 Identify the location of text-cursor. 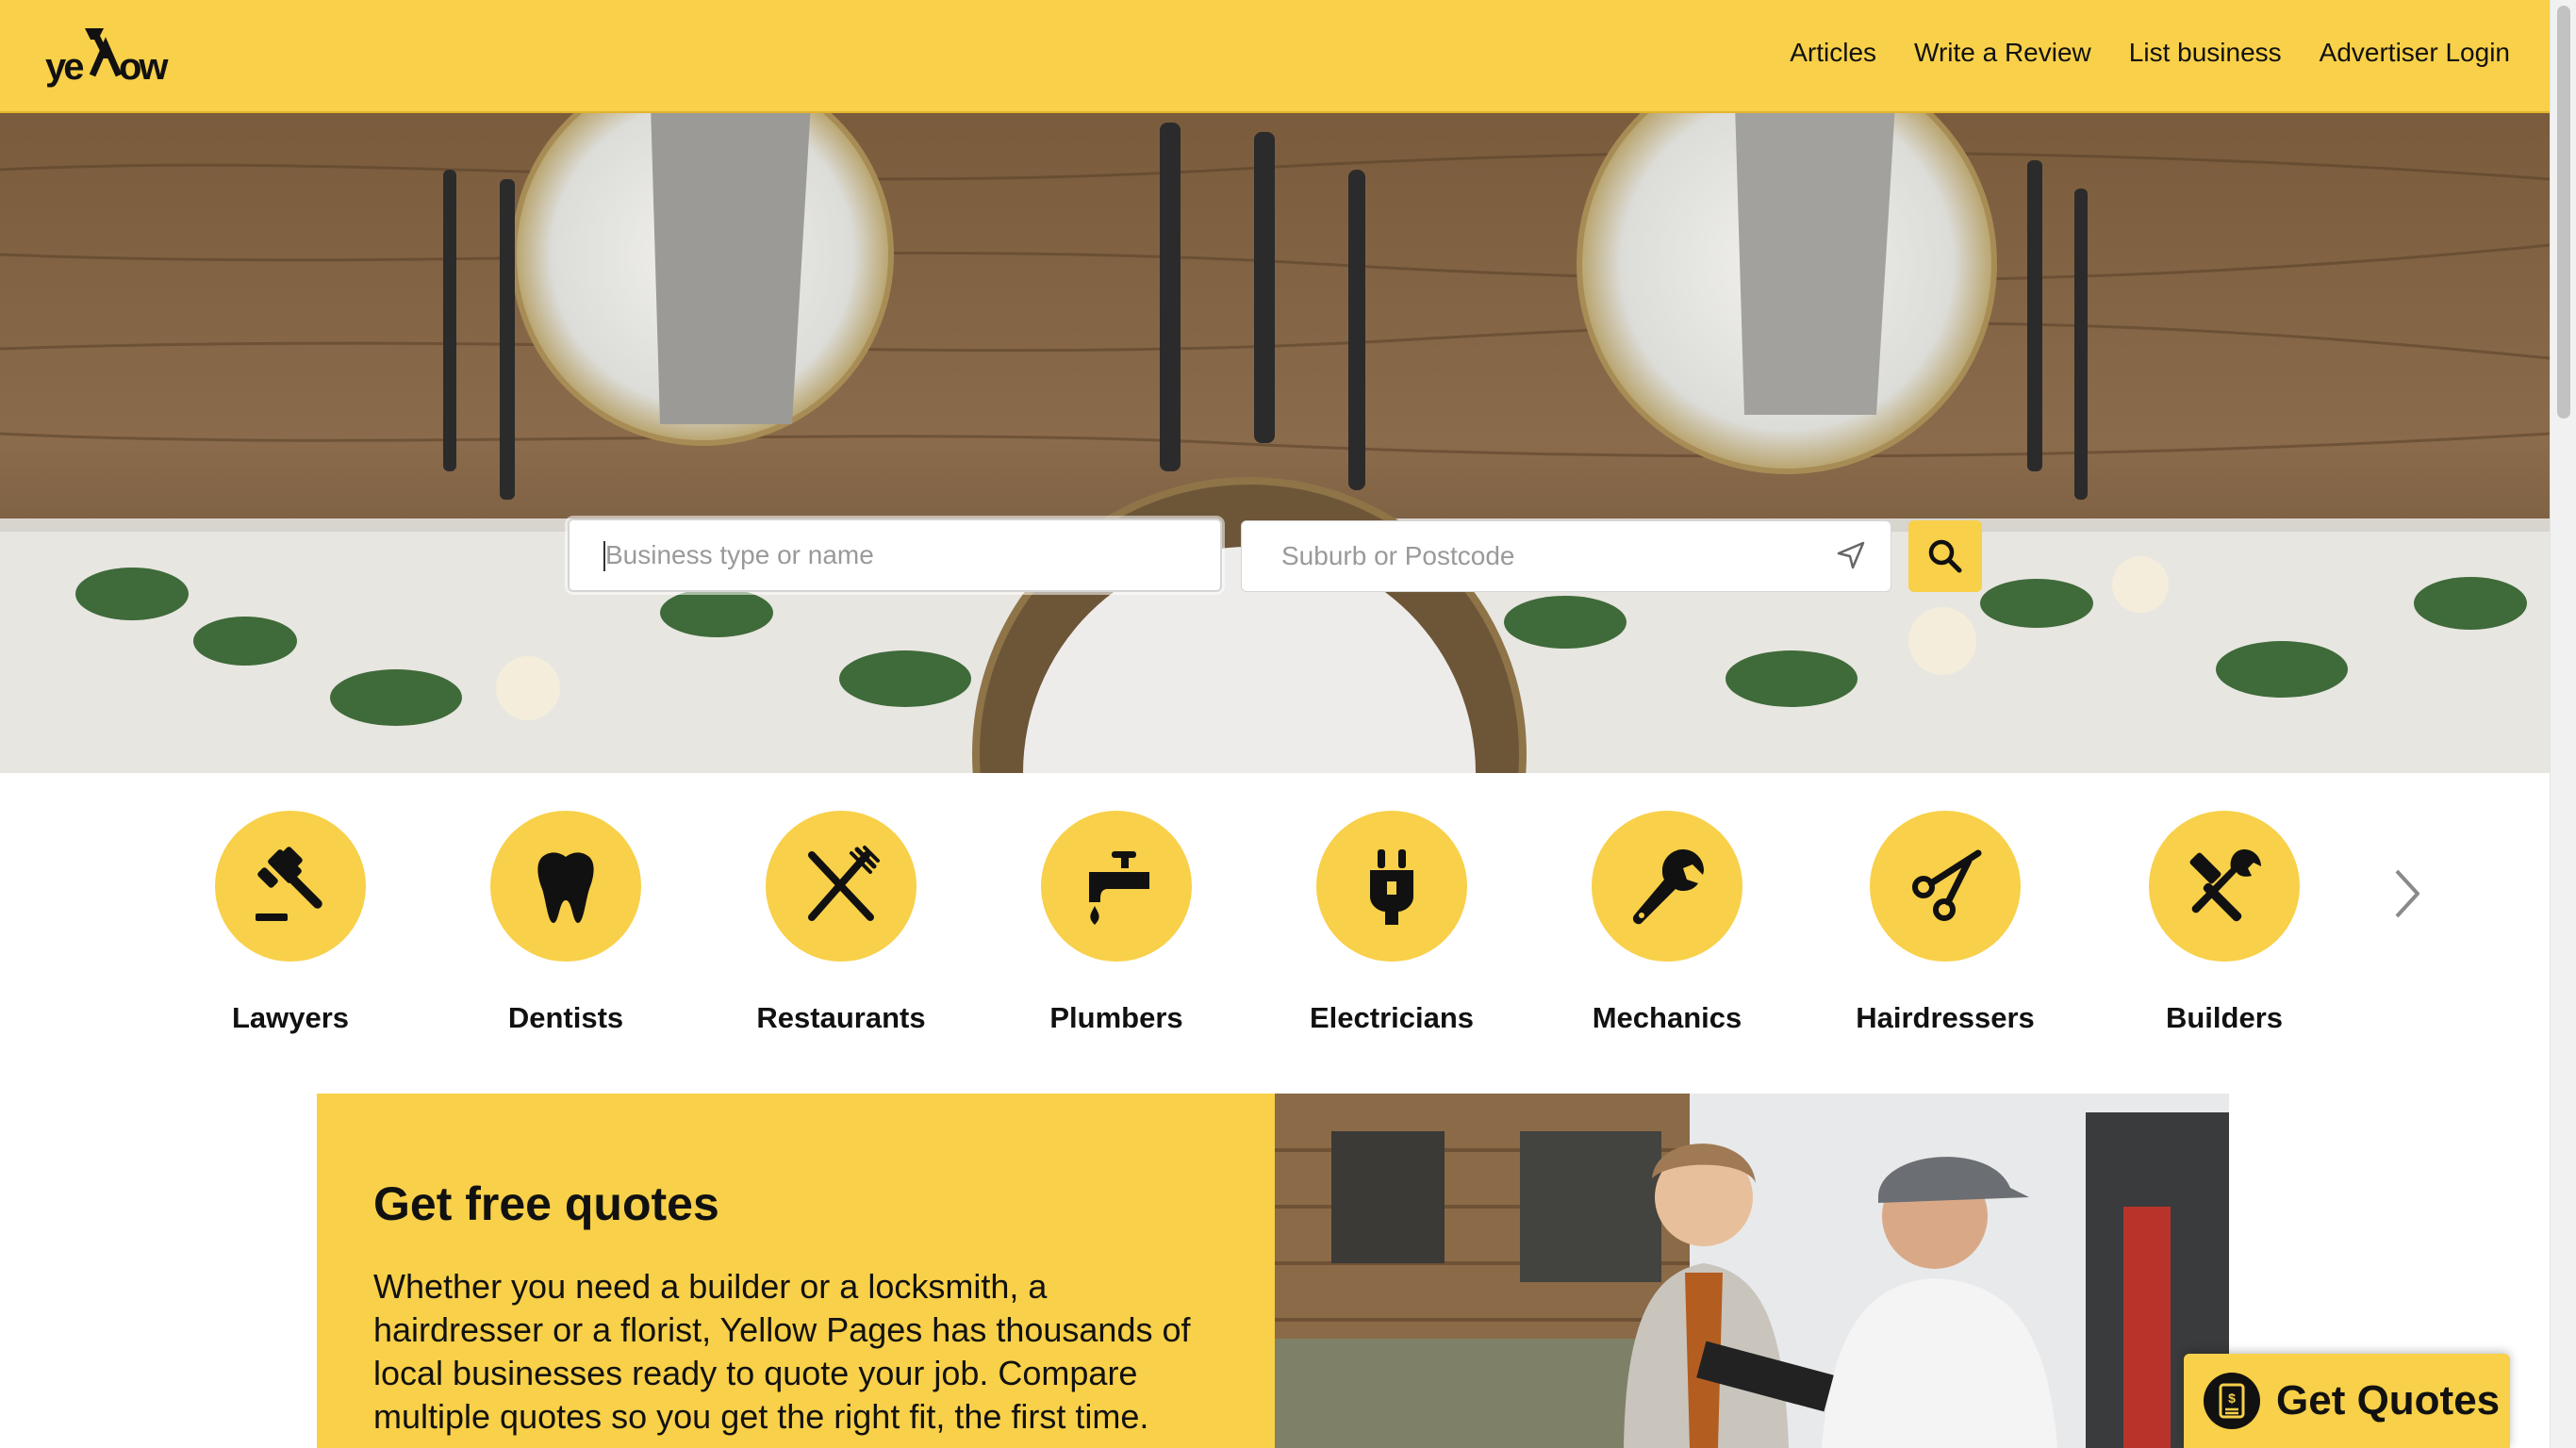
(604, 556).